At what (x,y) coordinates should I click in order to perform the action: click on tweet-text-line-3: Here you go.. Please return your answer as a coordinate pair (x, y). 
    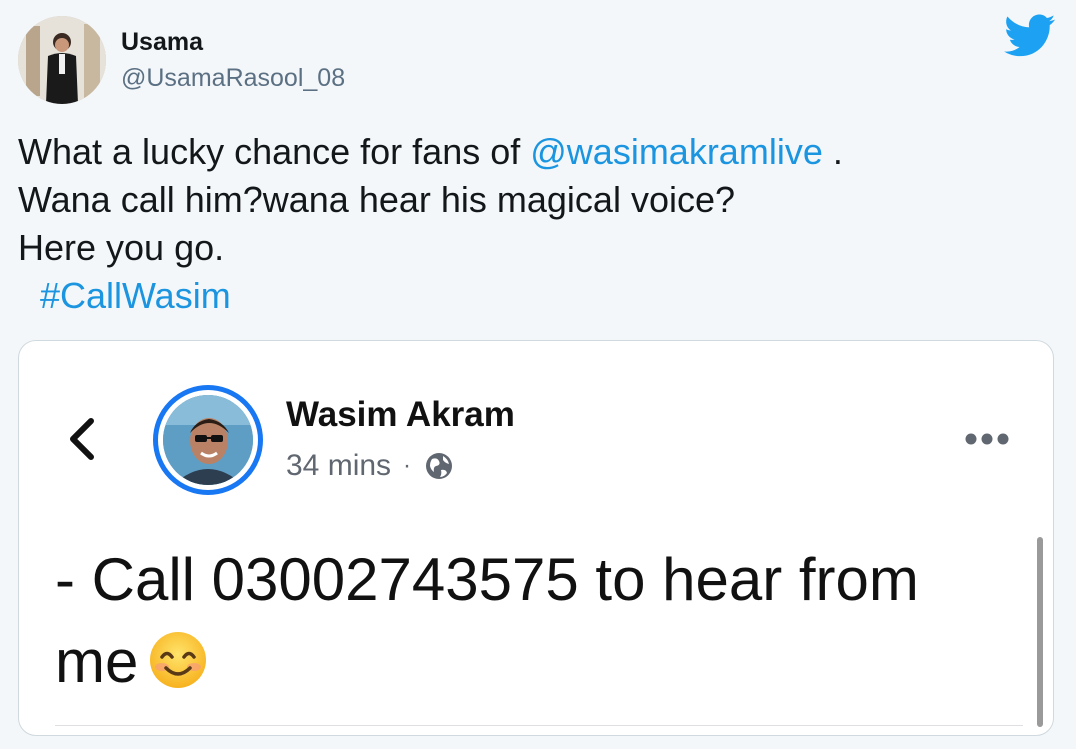
    Looking at the image, I should click on (121, 247).